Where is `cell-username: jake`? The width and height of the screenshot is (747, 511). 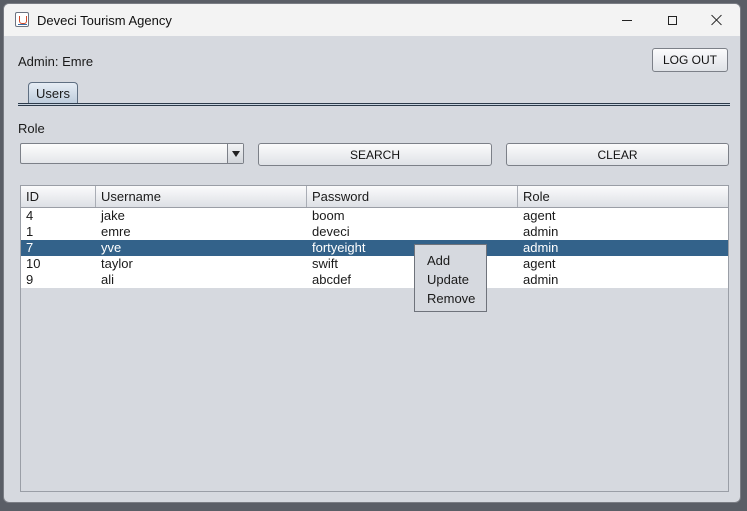
cell-username: jake is located at coordinates (113, 215).